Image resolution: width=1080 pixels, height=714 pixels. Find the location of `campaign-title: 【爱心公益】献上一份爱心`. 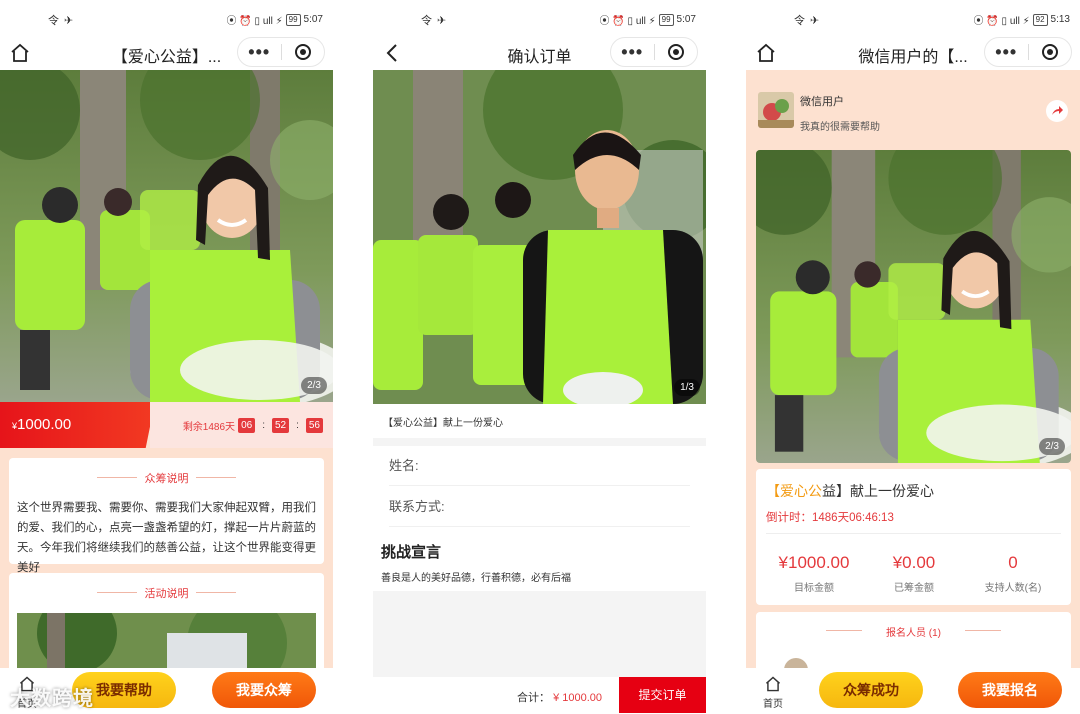

campaign-title: 【爱心公益】献上一份爱心 is located at coordinates (850, 491).